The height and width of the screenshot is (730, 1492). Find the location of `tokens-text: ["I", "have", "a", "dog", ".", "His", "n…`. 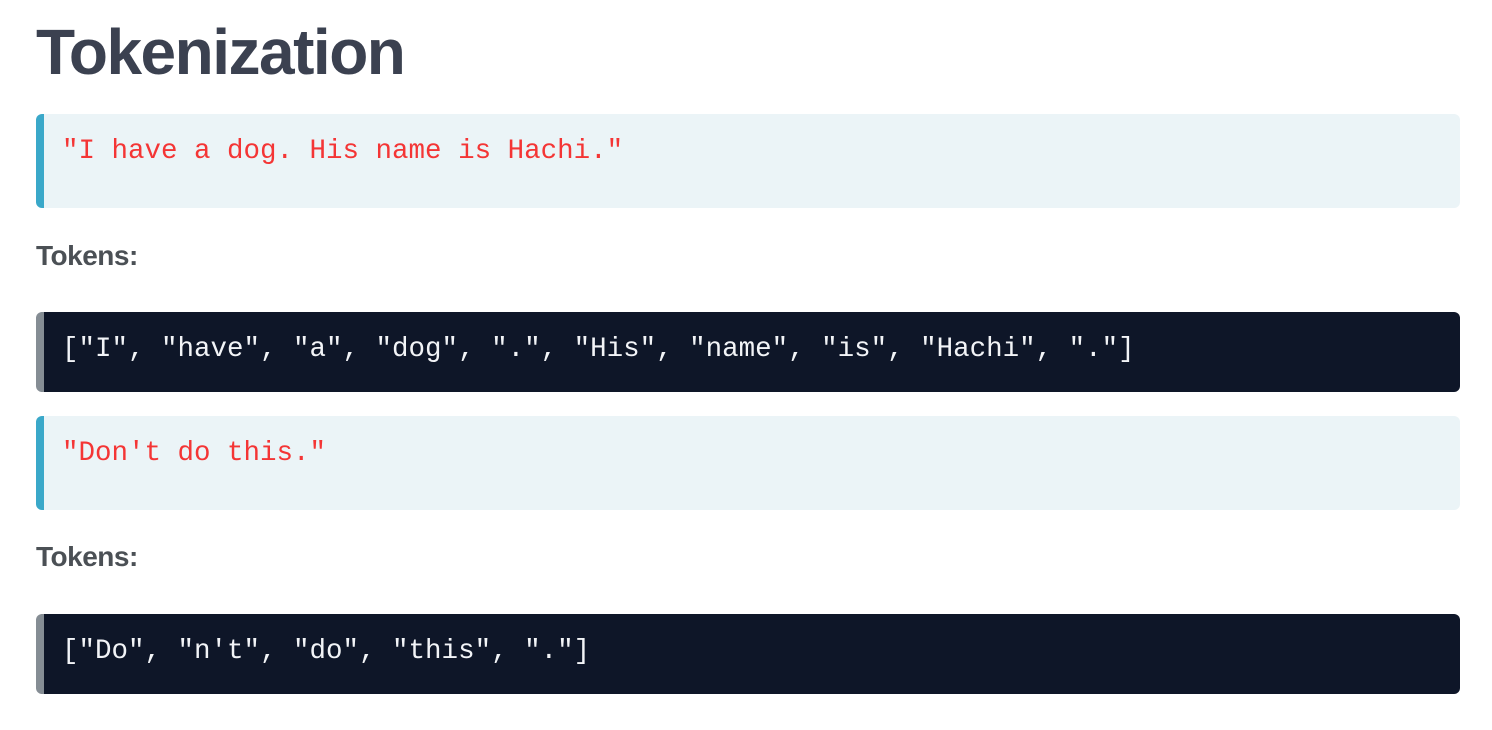

tokens-text: ["I", "have", "a", "dog", ".", "His", "n… is located at coordinates (598, 349).